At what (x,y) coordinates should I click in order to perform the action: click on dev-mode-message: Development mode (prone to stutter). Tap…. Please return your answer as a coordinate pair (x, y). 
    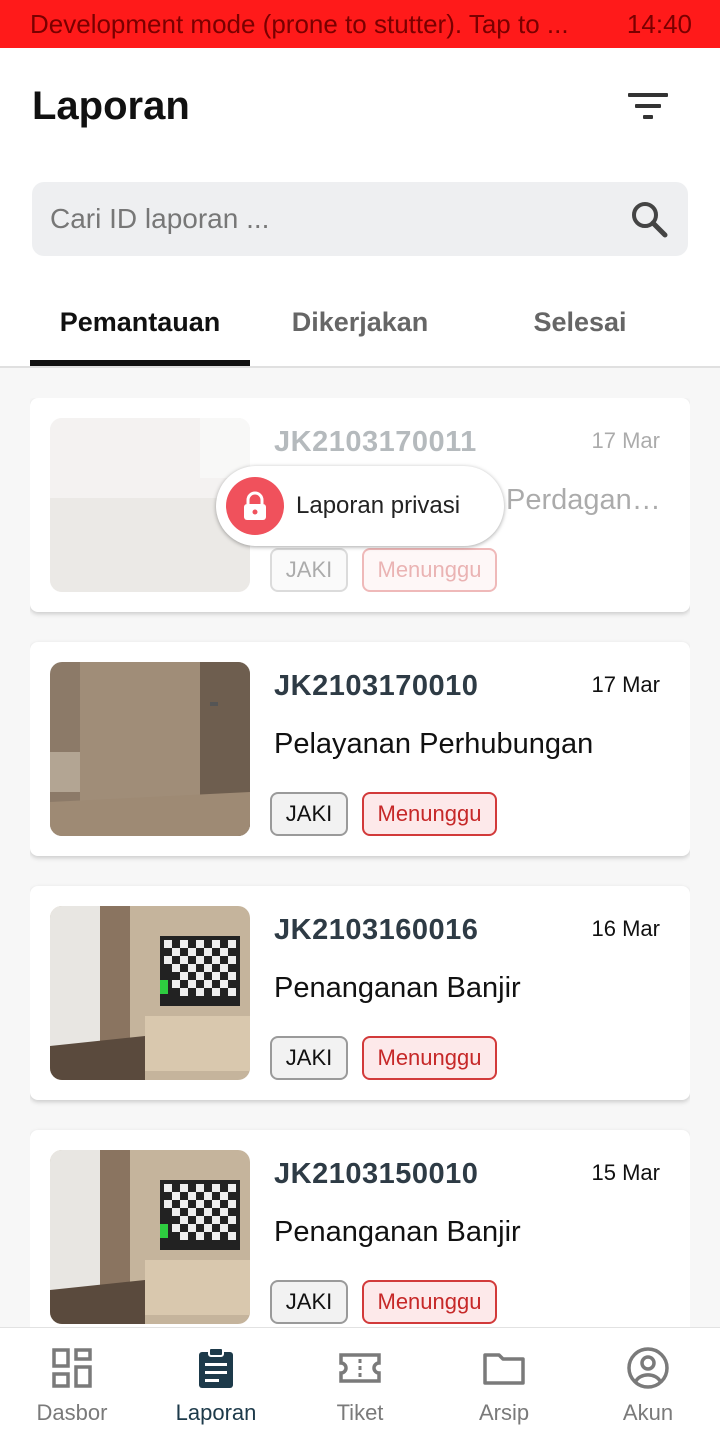
    Looking at the image, I should click on (299, 23).